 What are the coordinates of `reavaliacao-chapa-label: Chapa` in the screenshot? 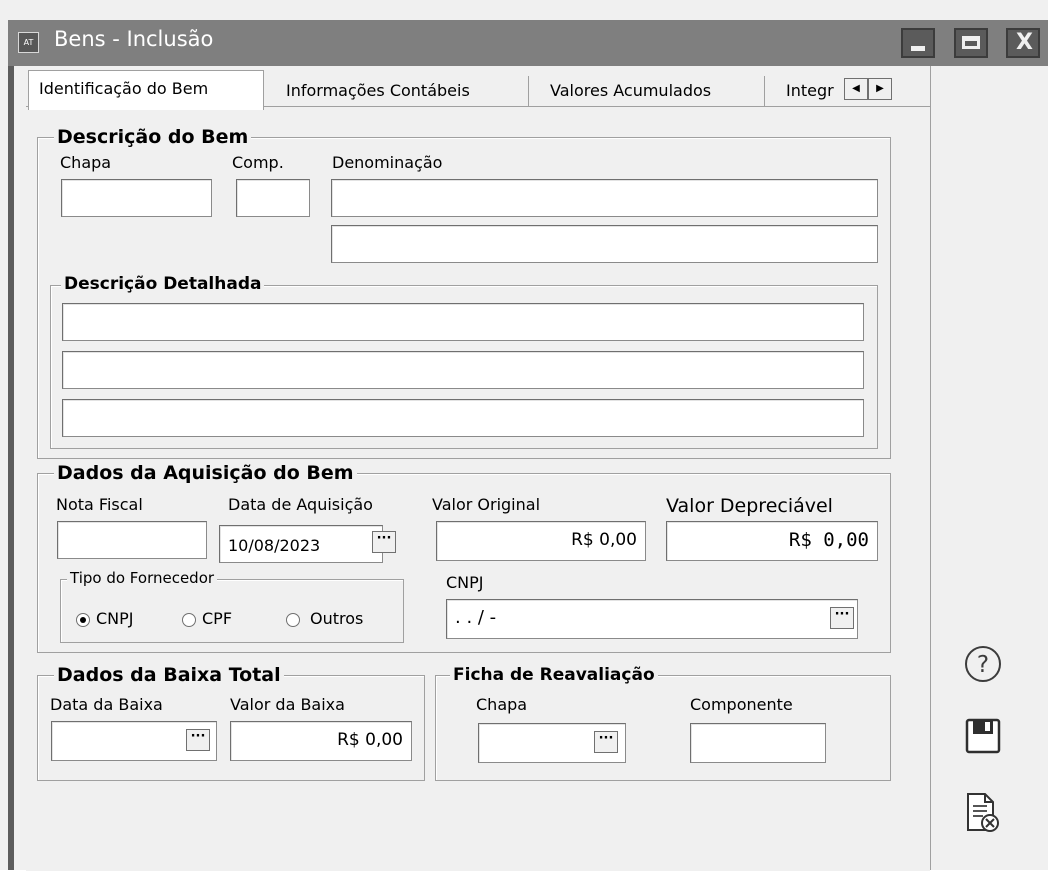 It's located at (502, 704).